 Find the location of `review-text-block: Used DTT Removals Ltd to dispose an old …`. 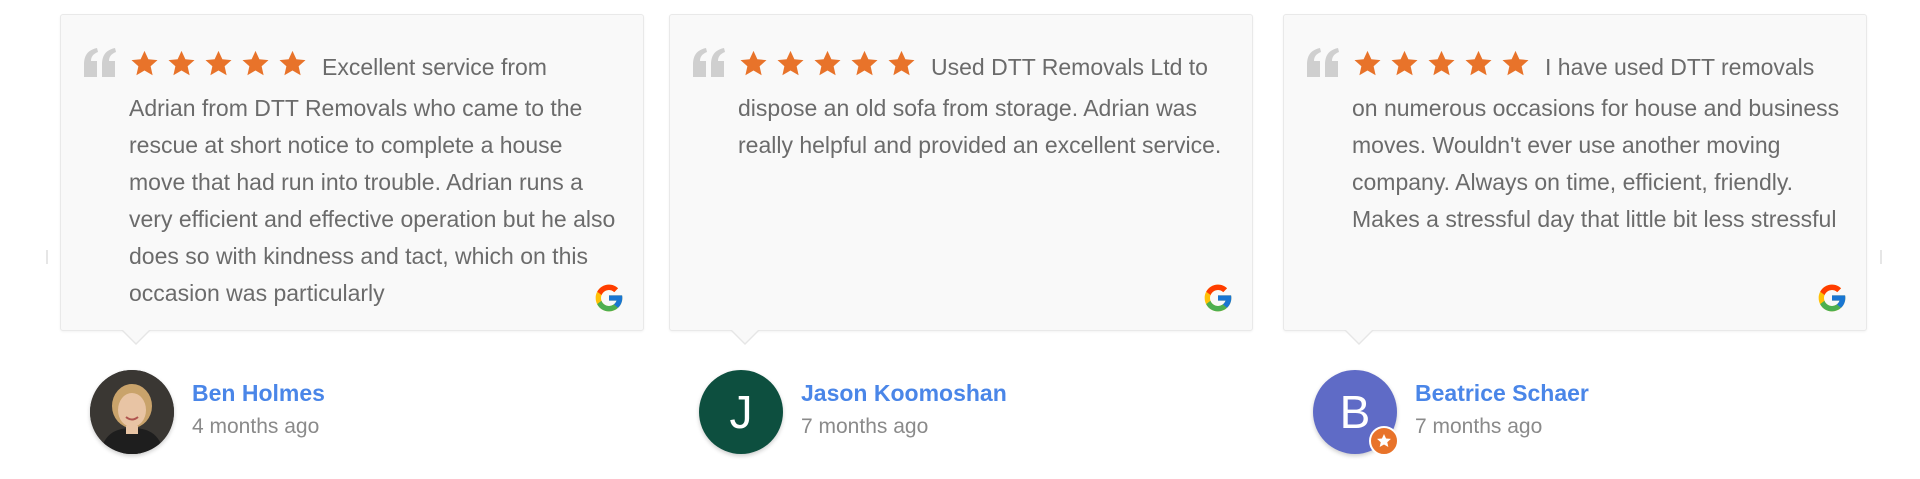

review-text-block: Used DTT Removals Ltd to dispose an old … is located at coordinates (982, 183).